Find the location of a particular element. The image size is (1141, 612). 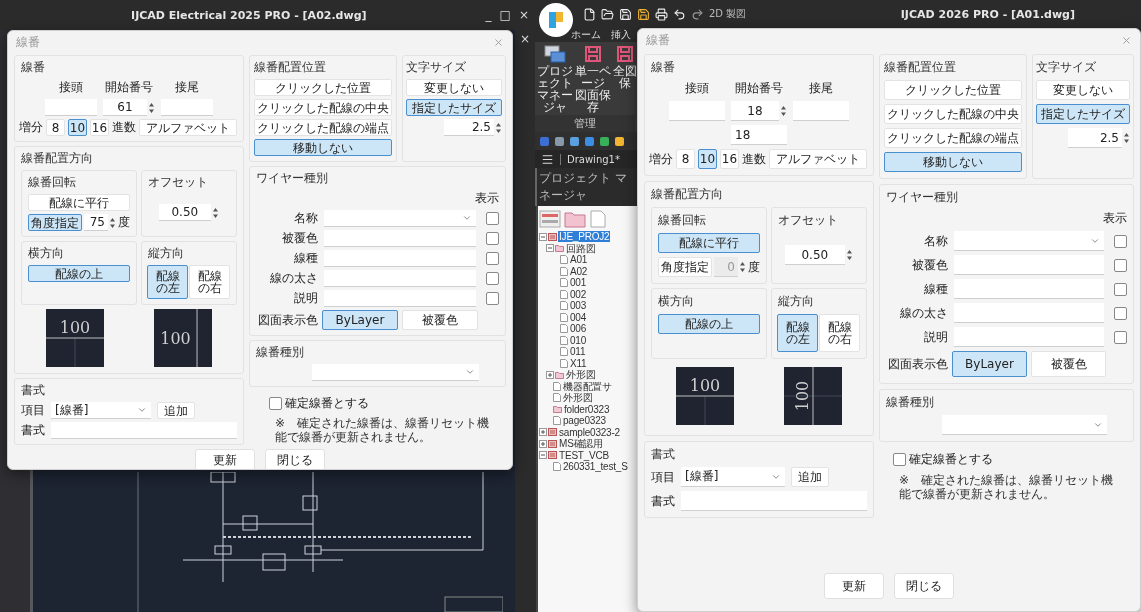

number-spin-field: 75 is located at coordinates (96, 222).